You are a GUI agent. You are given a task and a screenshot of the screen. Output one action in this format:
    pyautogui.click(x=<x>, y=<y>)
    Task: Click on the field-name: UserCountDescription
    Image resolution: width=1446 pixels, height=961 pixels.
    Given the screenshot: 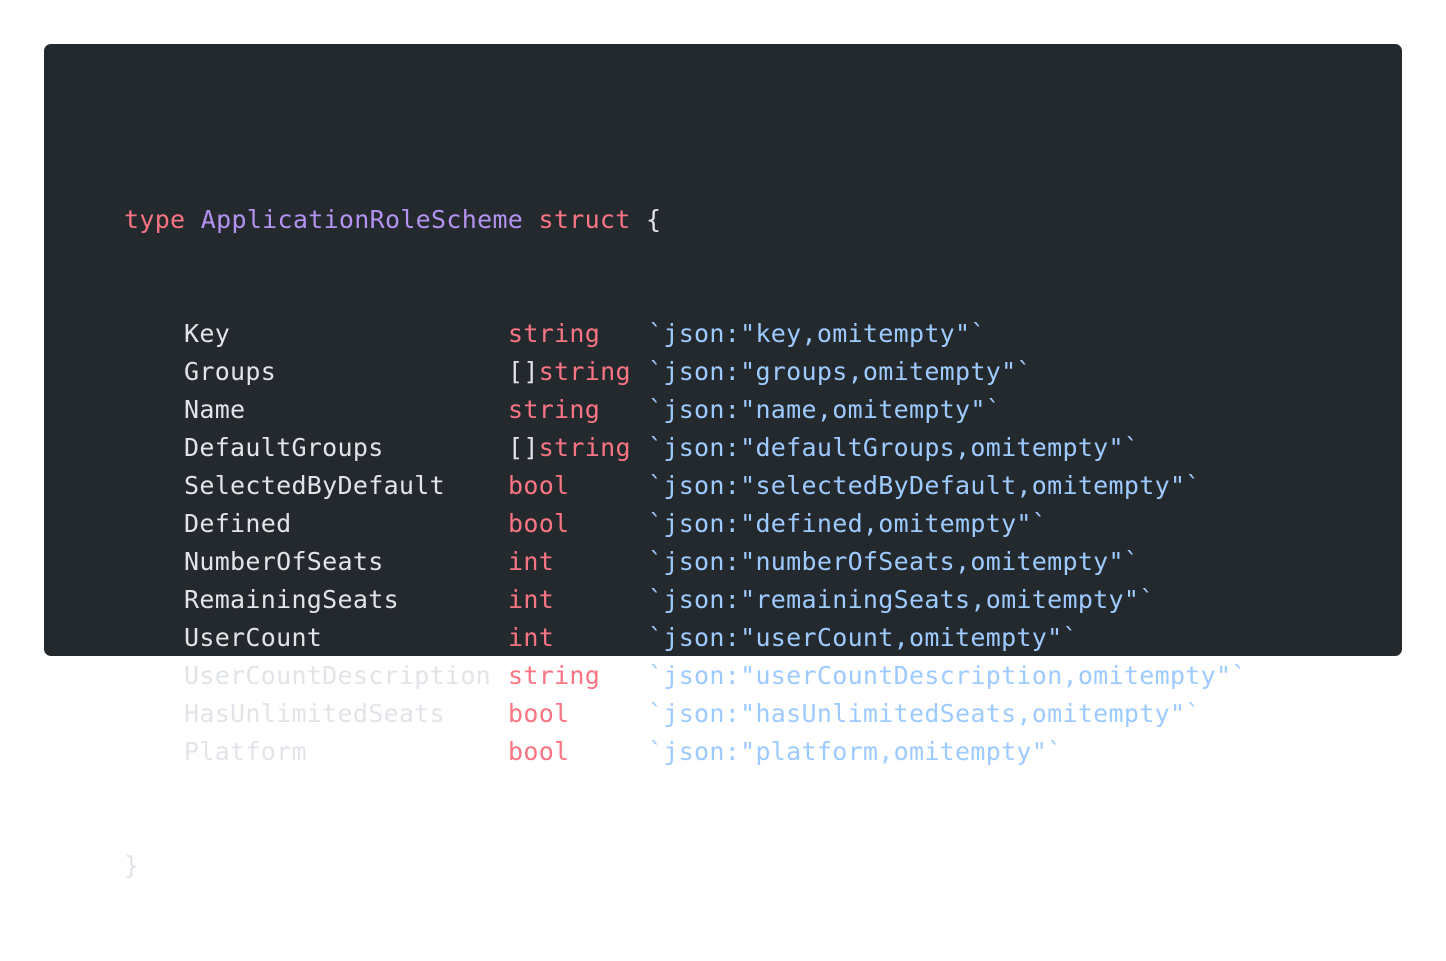 What is the action you would take?
    pyautogui.click(x=338, y=675)
    